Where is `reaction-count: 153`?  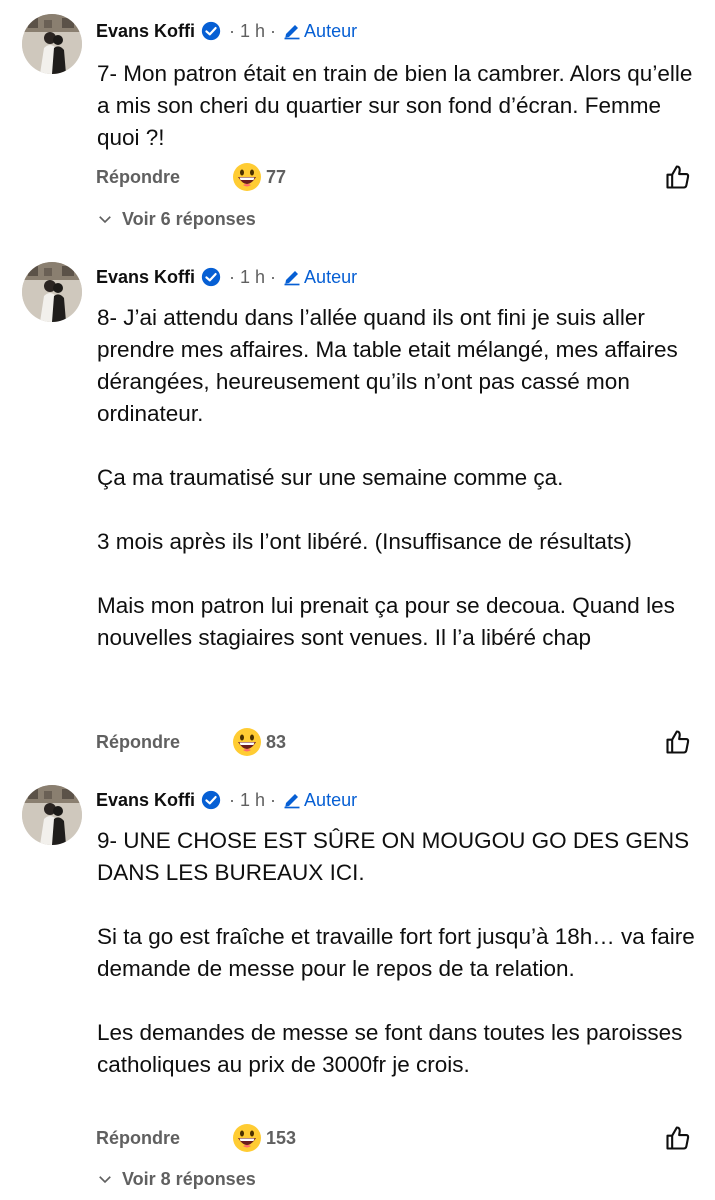 reaction-count: 153 is located at coordinates (281, 1138).